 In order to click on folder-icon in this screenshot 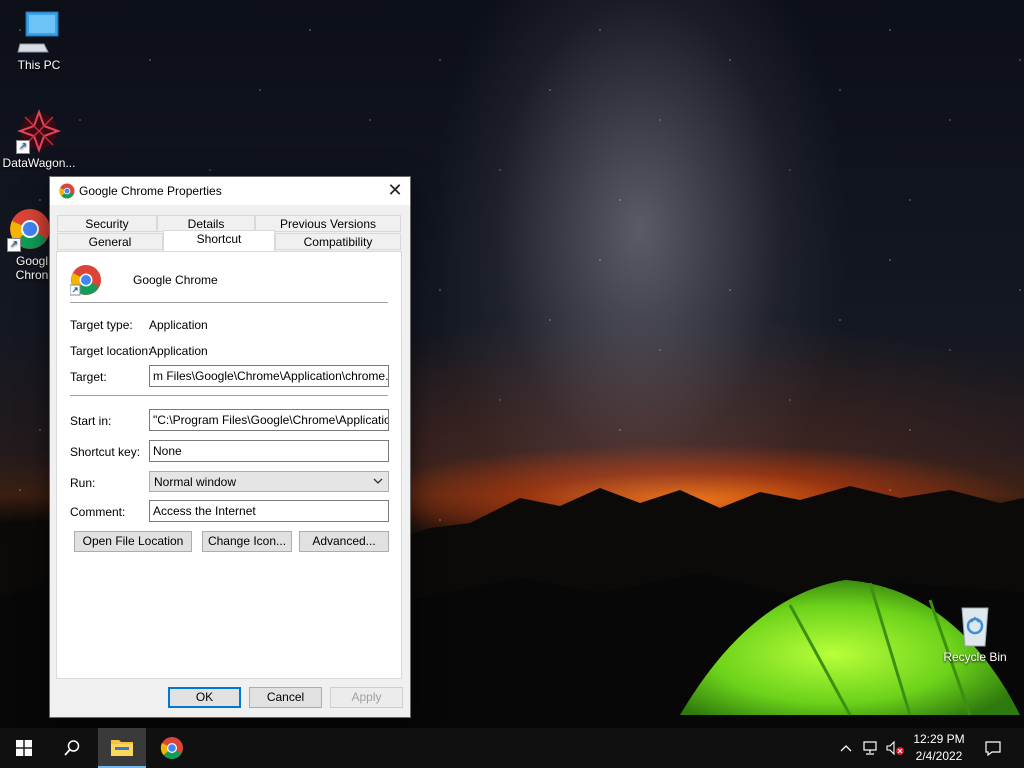, I will do `click(122, 748)`.